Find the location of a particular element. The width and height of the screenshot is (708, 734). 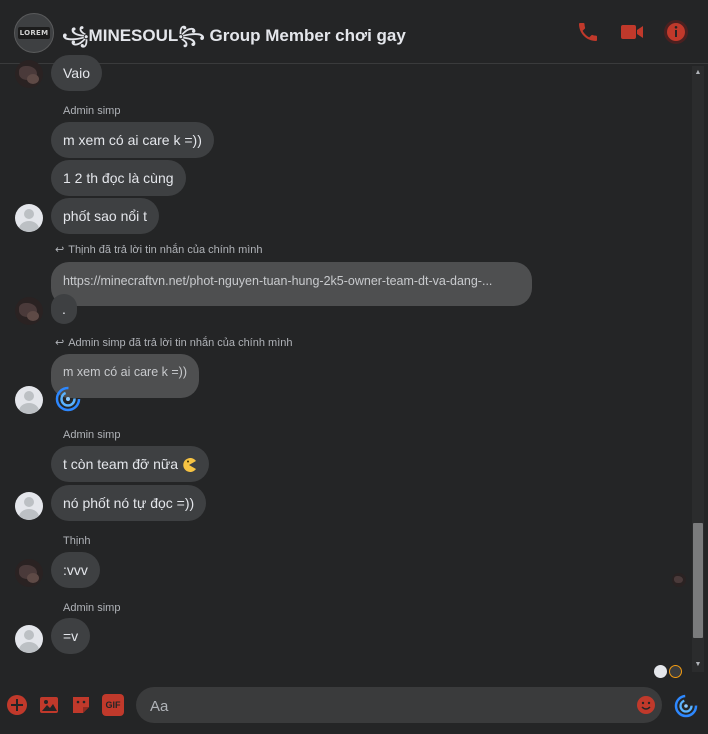

pacman-emoji-icon is located at coordinates (190, 465).